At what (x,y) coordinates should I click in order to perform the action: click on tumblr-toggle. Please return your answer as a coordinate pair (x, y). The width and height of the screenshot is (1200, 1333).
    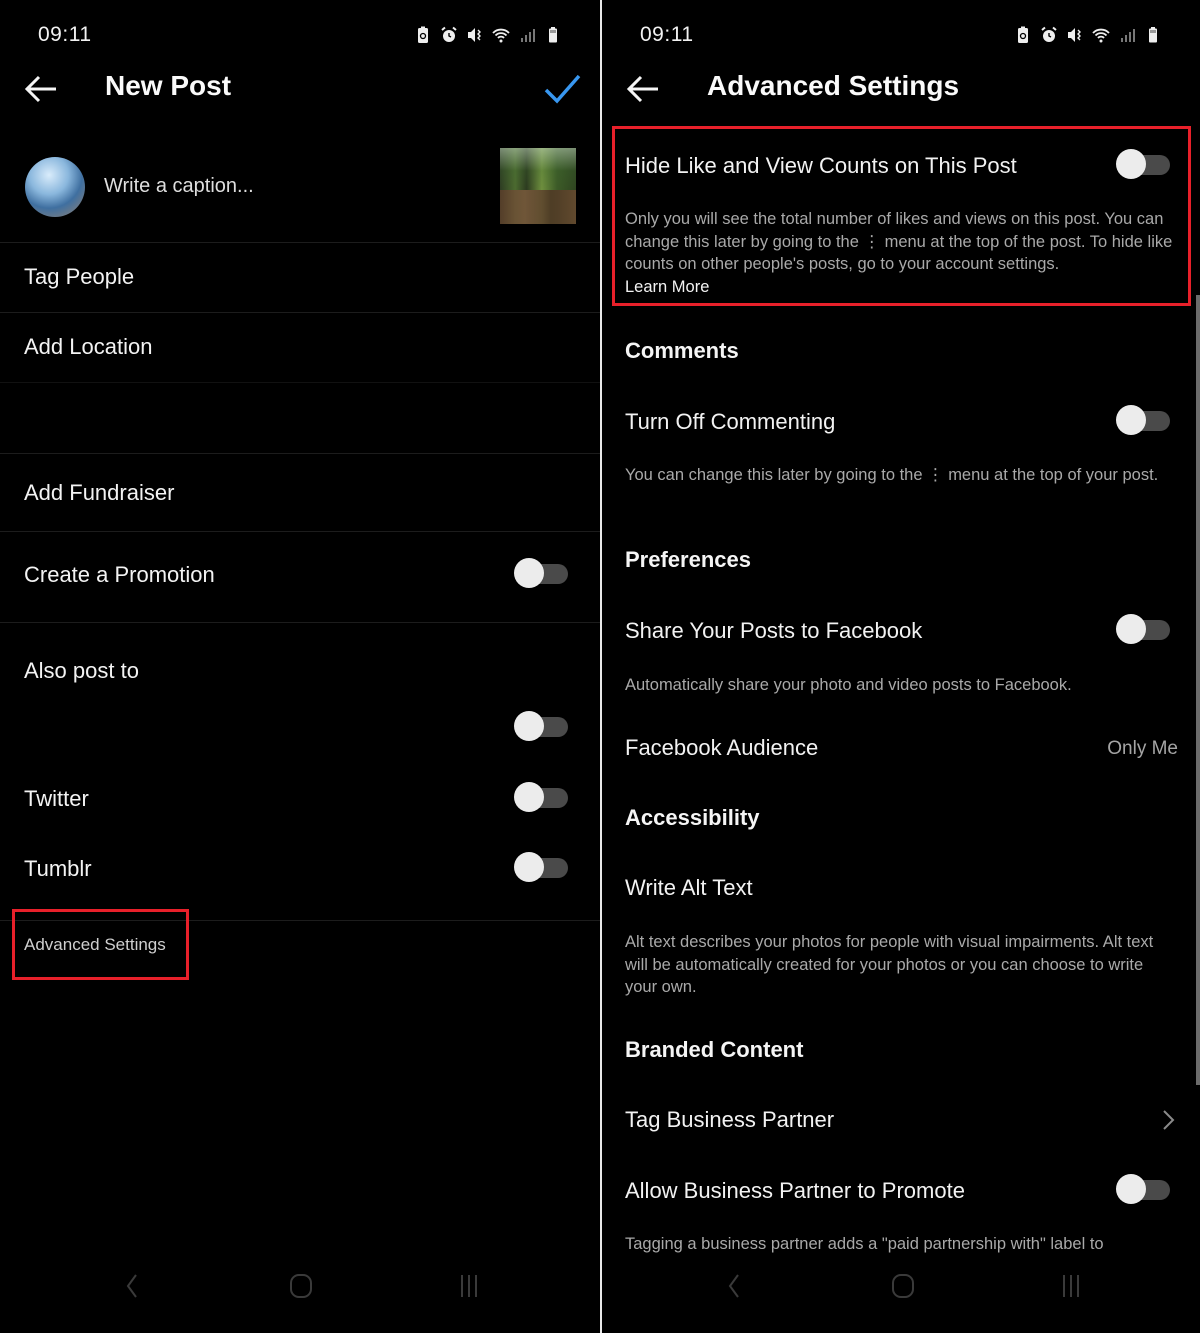
    Looking at the image, I should click on (542, 867).